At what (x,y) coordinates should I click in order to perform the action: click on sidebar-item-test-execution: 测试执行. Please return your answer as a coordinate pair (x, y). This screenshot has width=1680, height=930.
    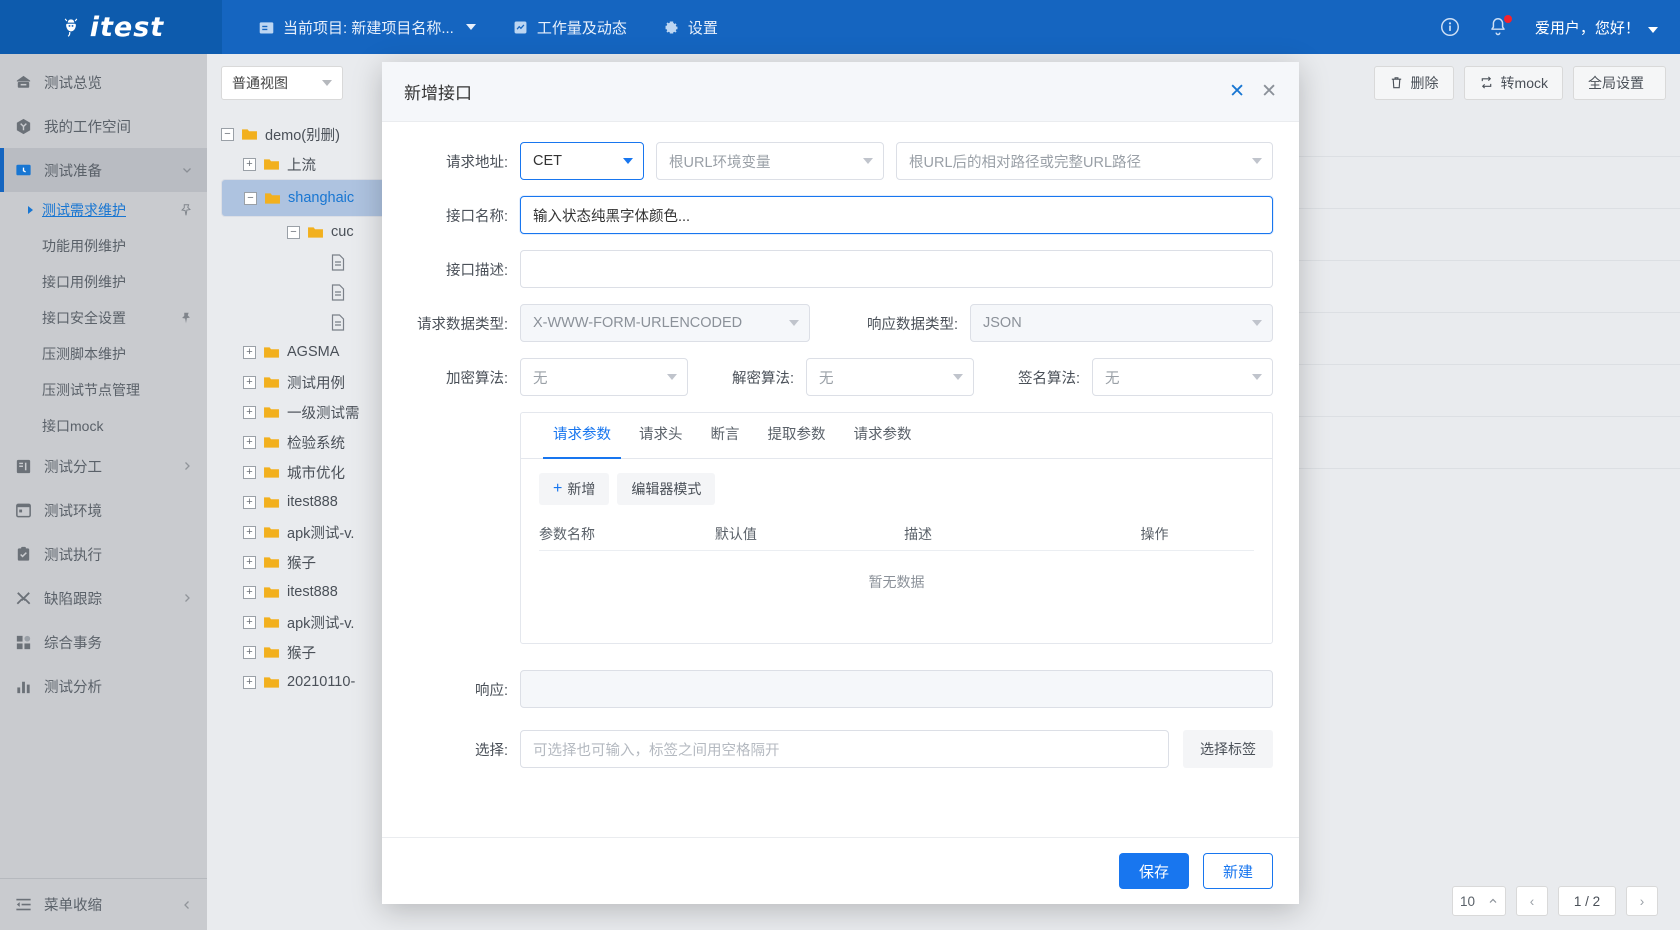
    Looking at the image, I should click on (103, 554).